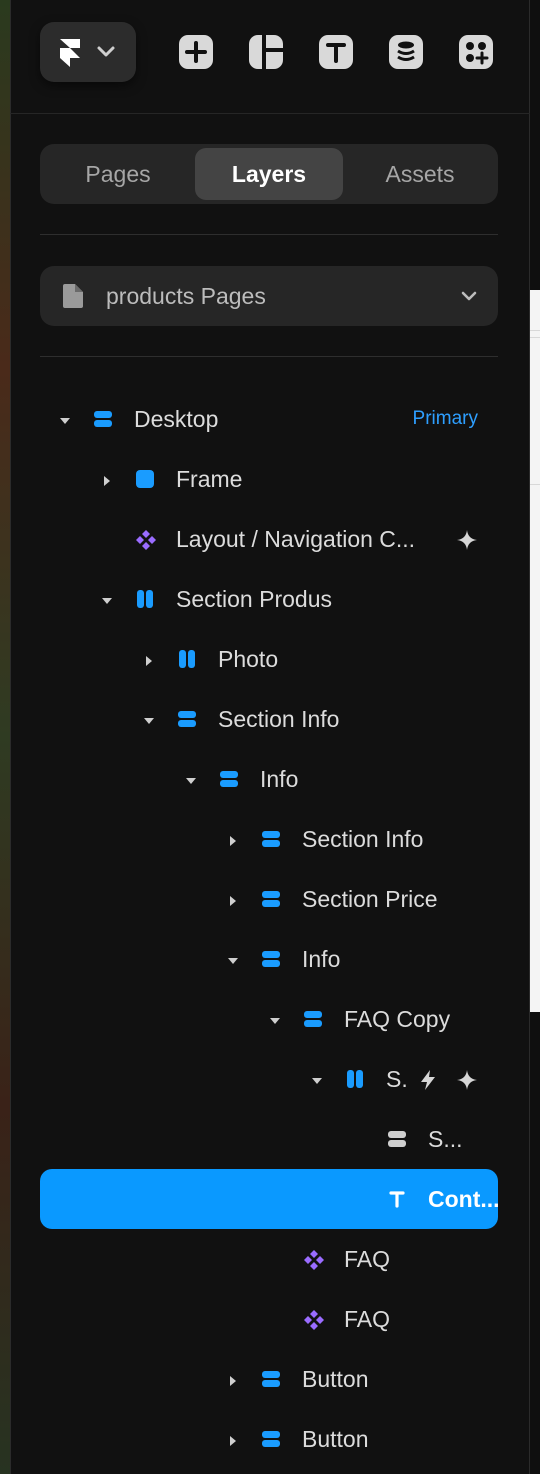  I want to click on layer-row: S., so click(269, 1079).